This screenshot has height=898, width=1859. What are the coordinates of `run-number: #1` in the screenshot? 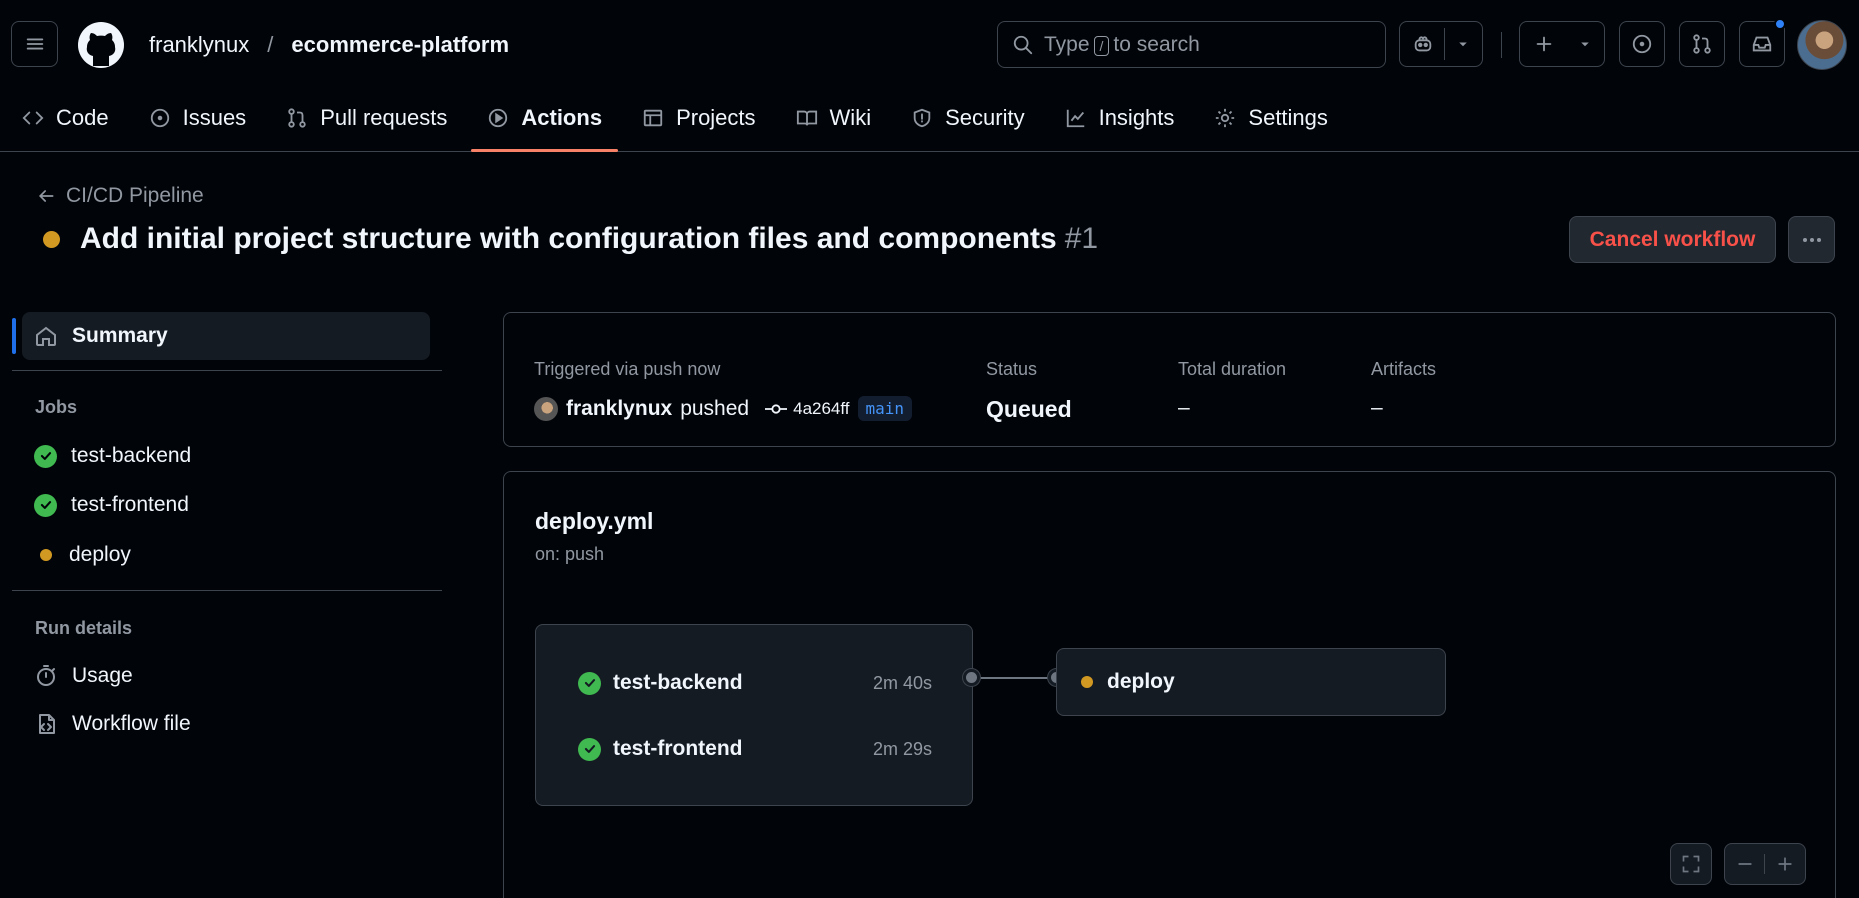 It's located at (1081, 238).